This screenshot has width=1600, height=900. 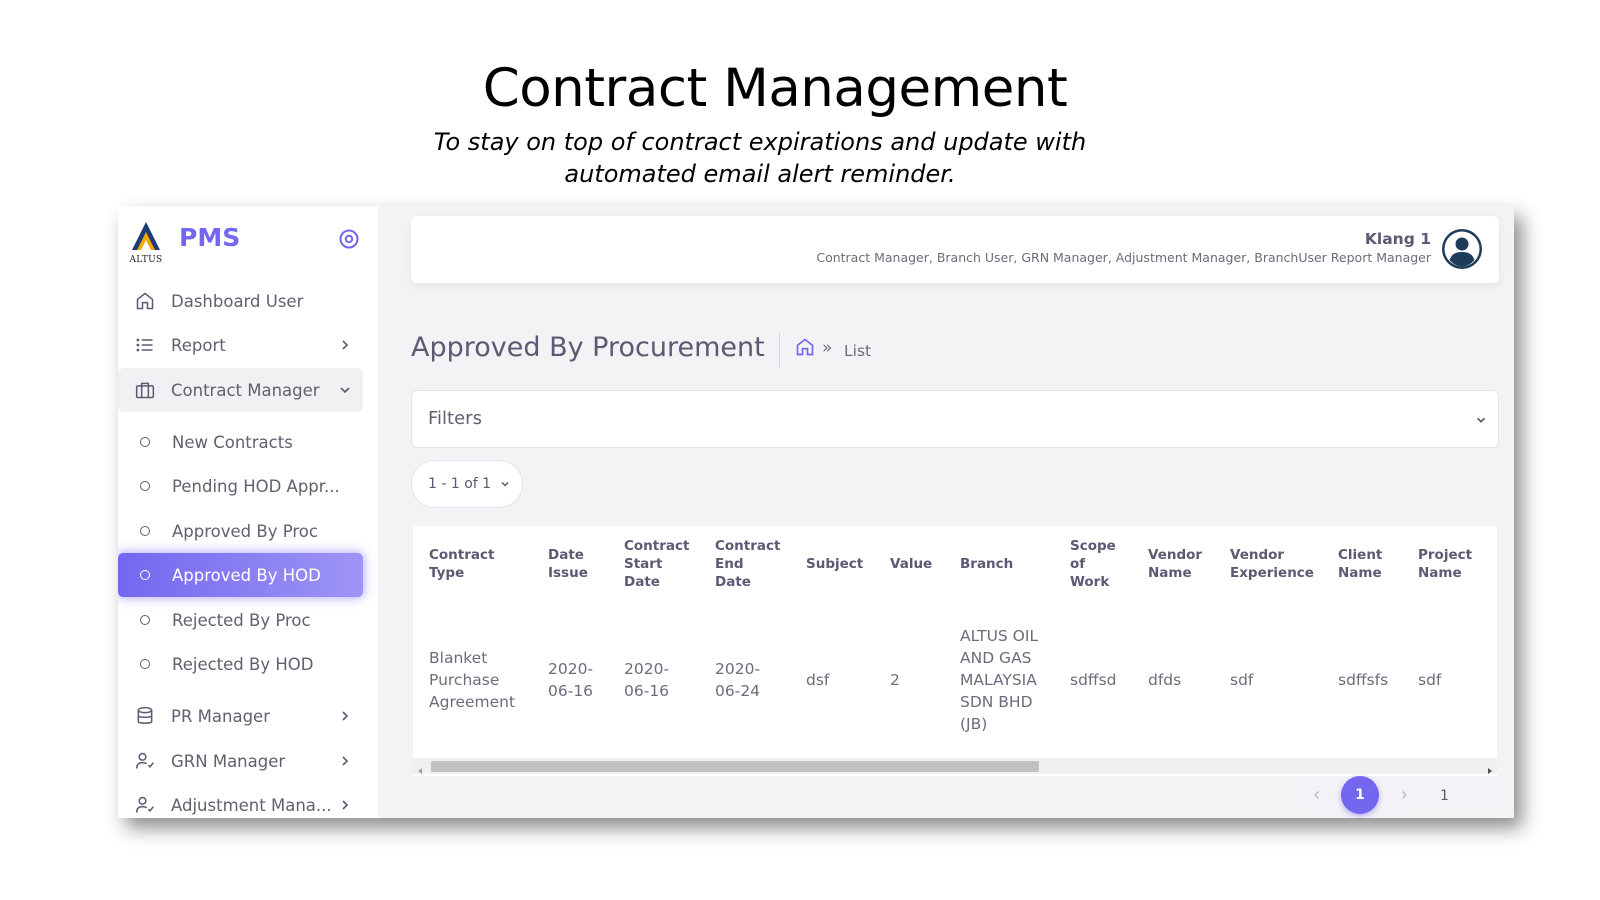 I want to click on briefcase-icon, so click(x=145, y=390).